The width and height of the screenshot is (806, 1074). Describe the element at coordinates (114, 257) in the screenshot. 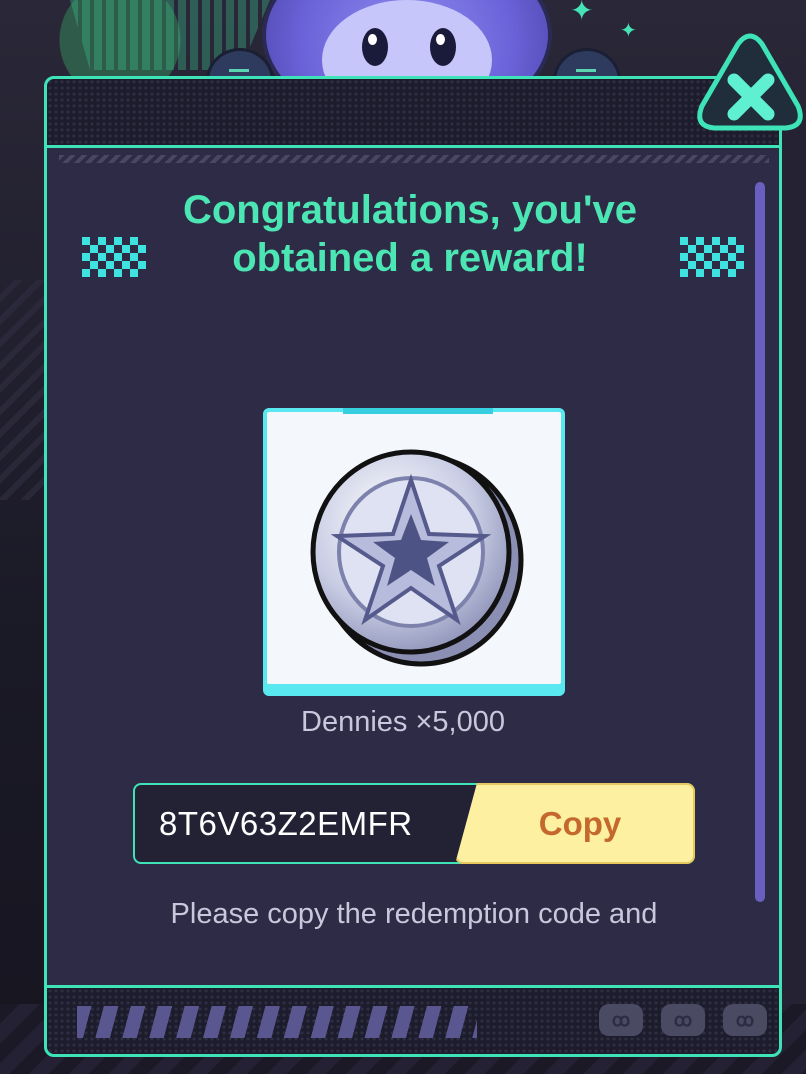

I see `checker-decoration-left` at that location.